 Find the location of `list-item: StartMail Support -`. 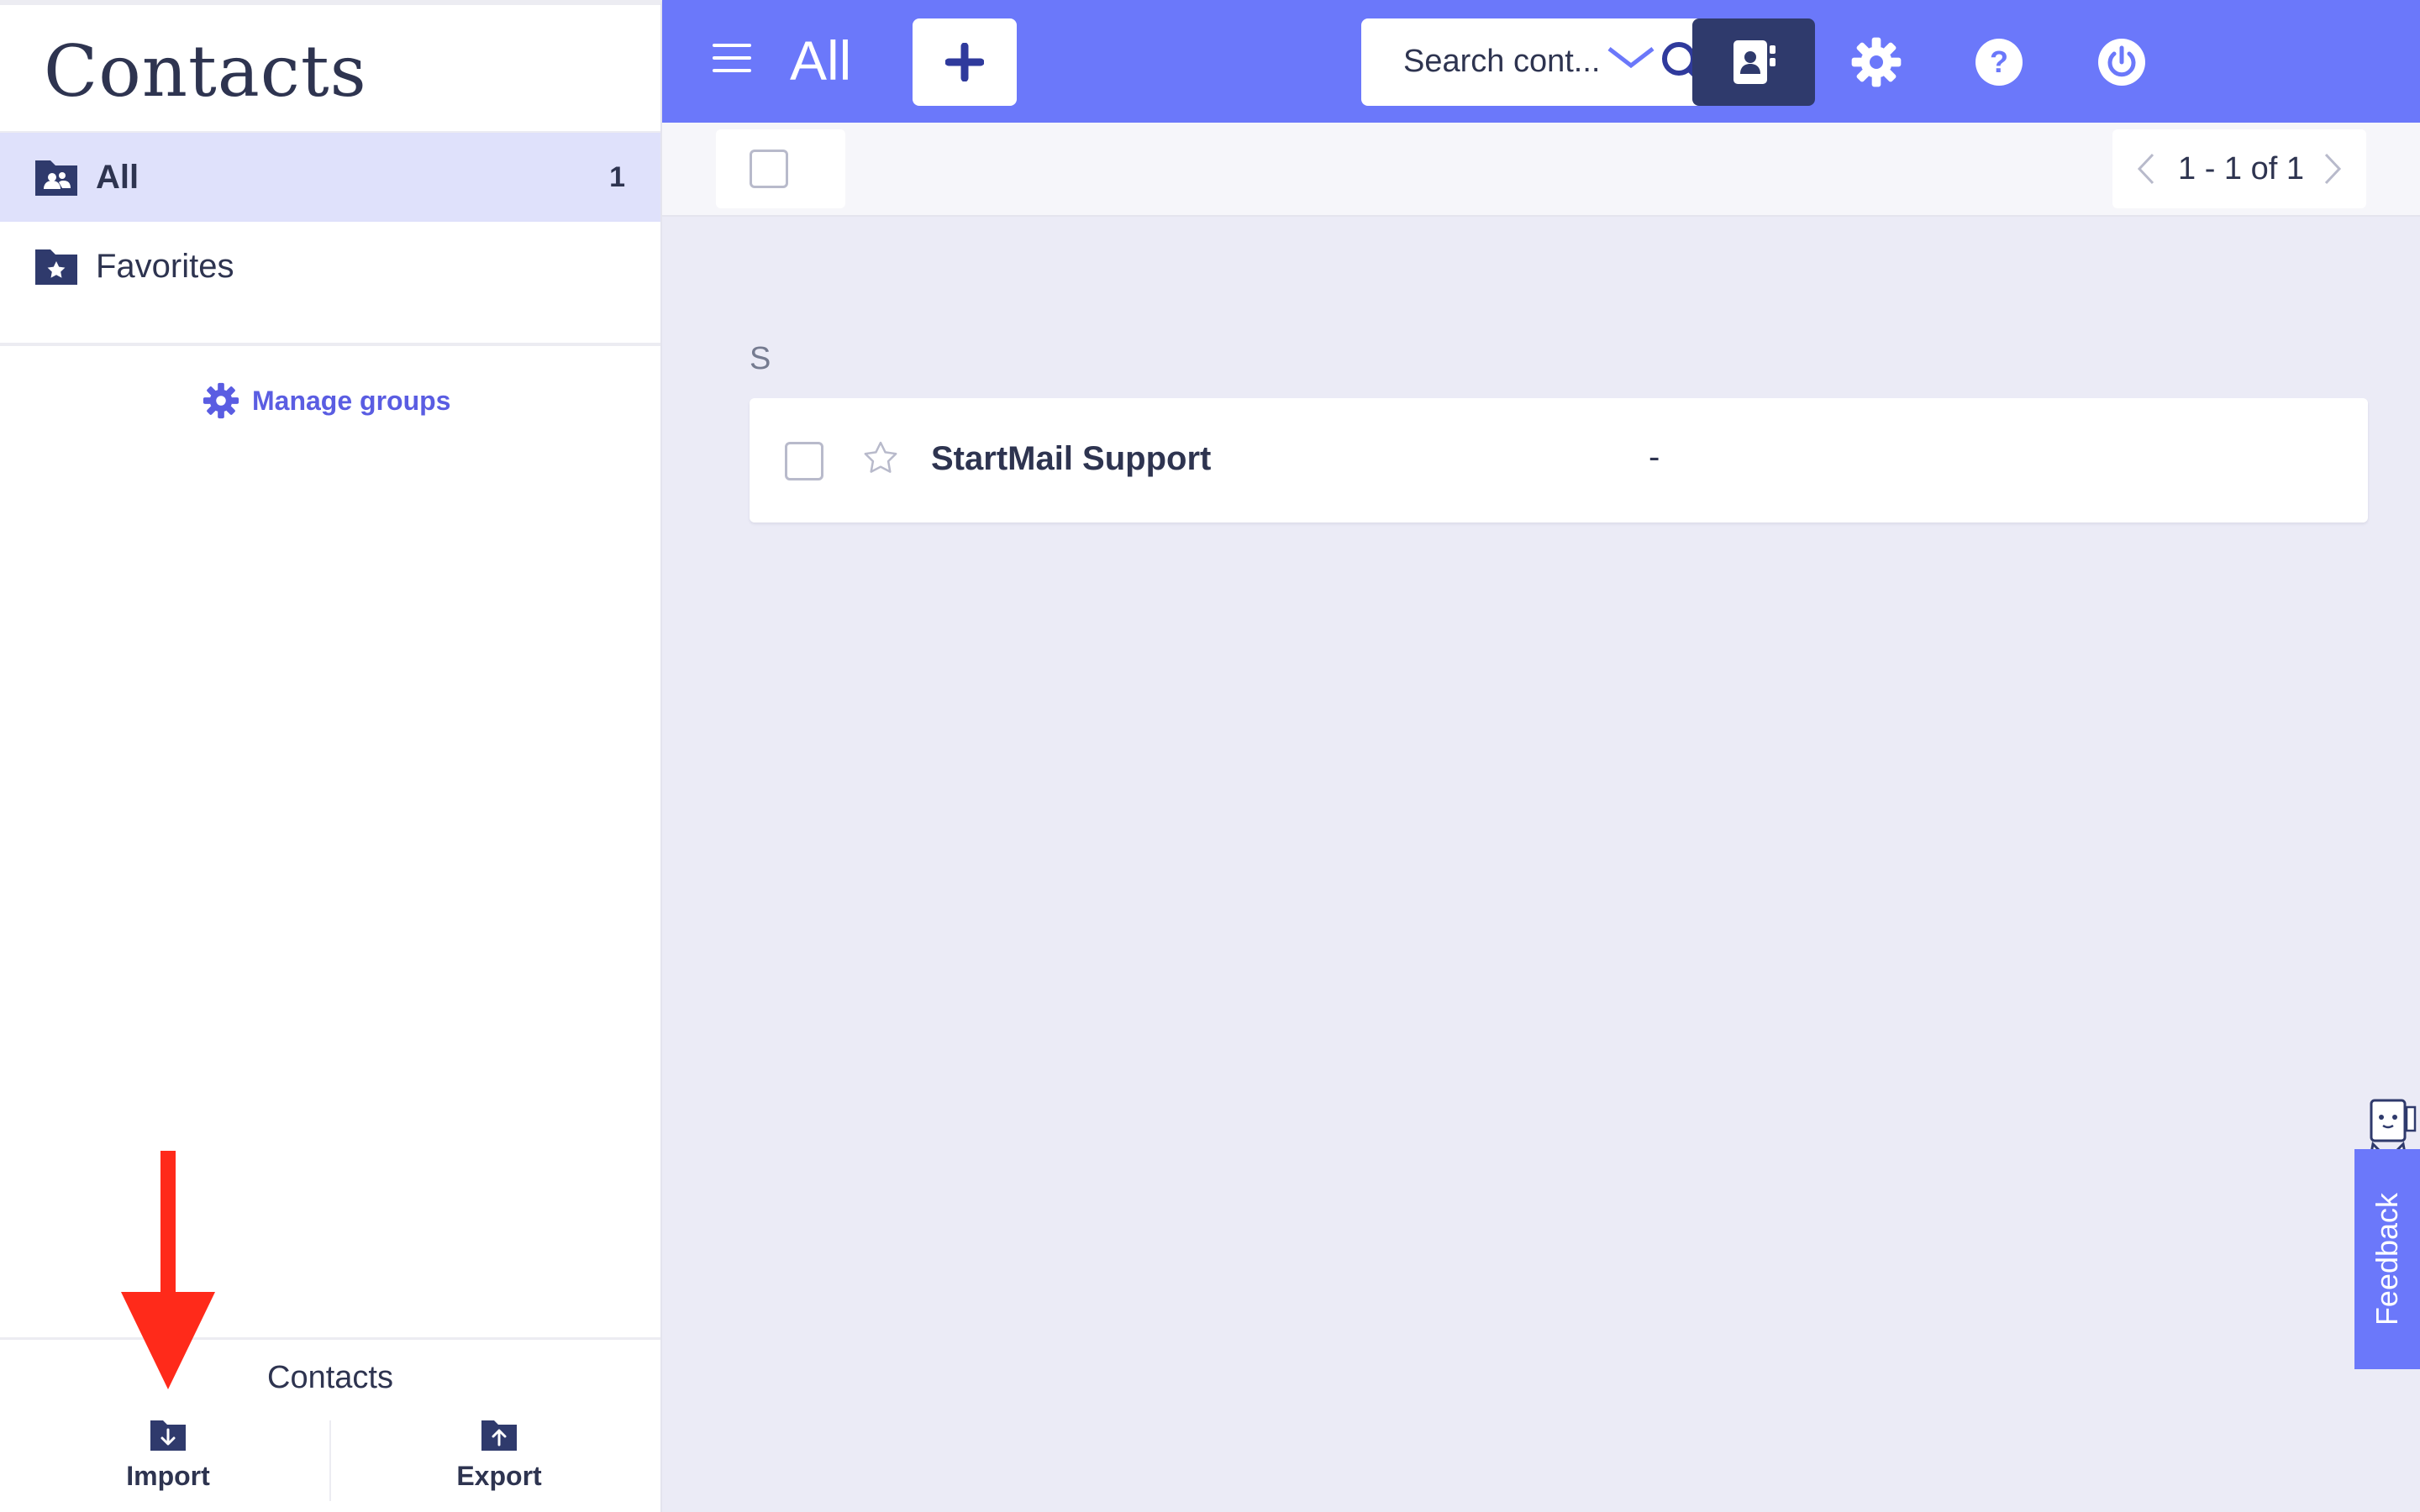

list-item: StartMail Support - is located at coordinates (1559, 460).